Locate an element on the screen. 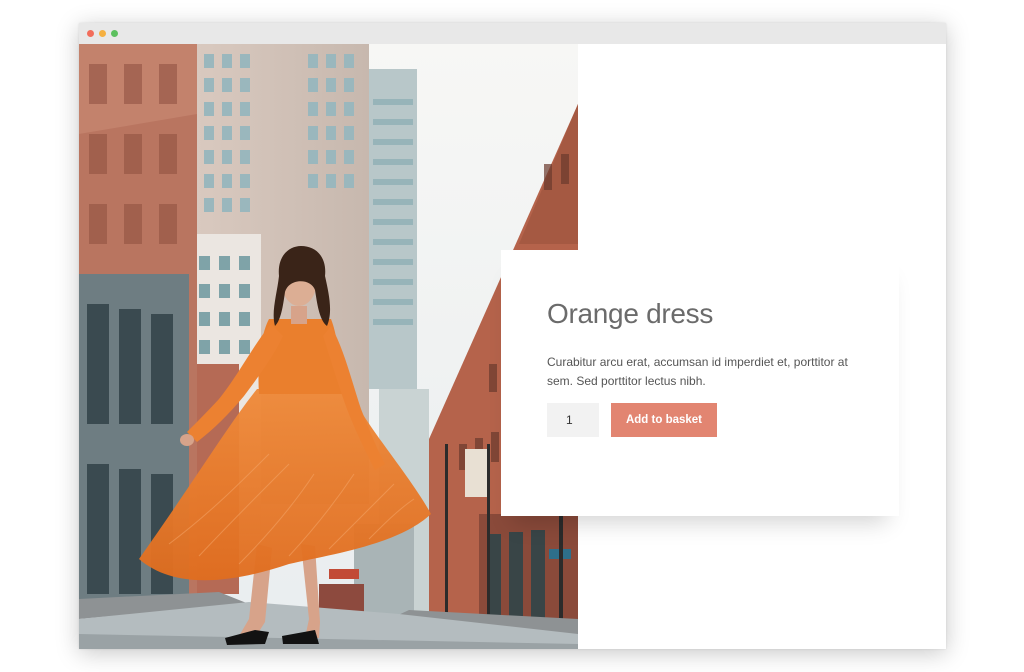 This screenshot has width=1024, height=672. add-to-basket-button: Add to basket is located at coordinates (664, 420).